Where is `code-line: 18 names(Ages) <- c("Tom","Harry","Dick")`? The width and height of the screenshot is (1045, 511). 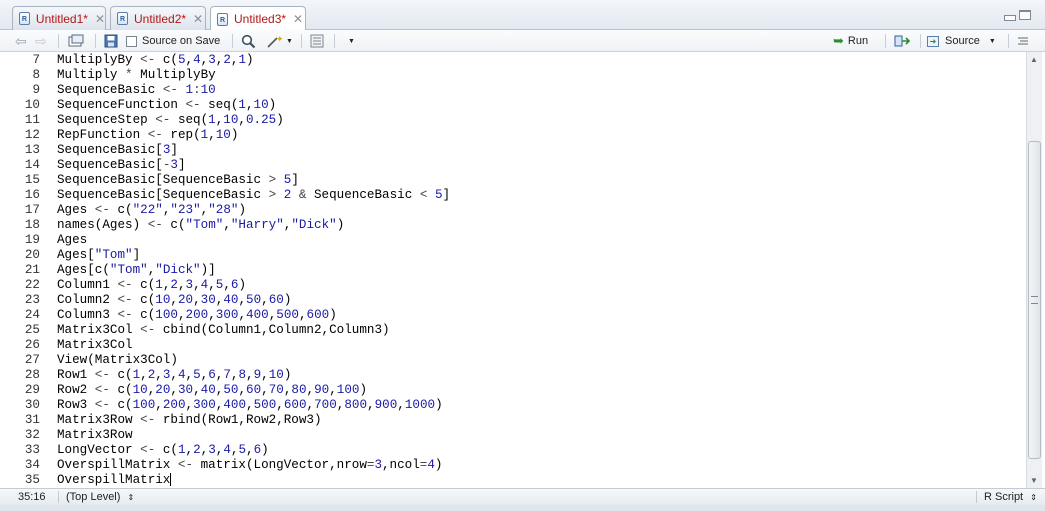 code-line: 18 names(Ages) <- c("Tom","Harry","Dick") is located at coordinates (513, 225).